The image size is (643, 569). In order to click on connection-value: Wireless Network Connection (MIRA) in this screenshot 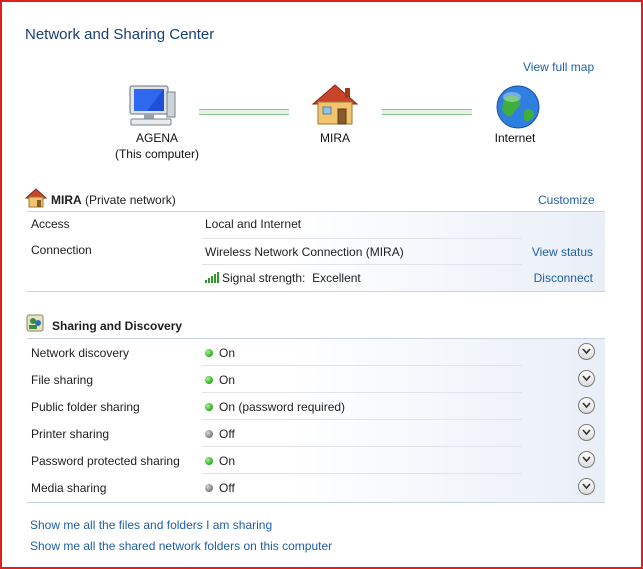, I will do `click(304, 252)`.